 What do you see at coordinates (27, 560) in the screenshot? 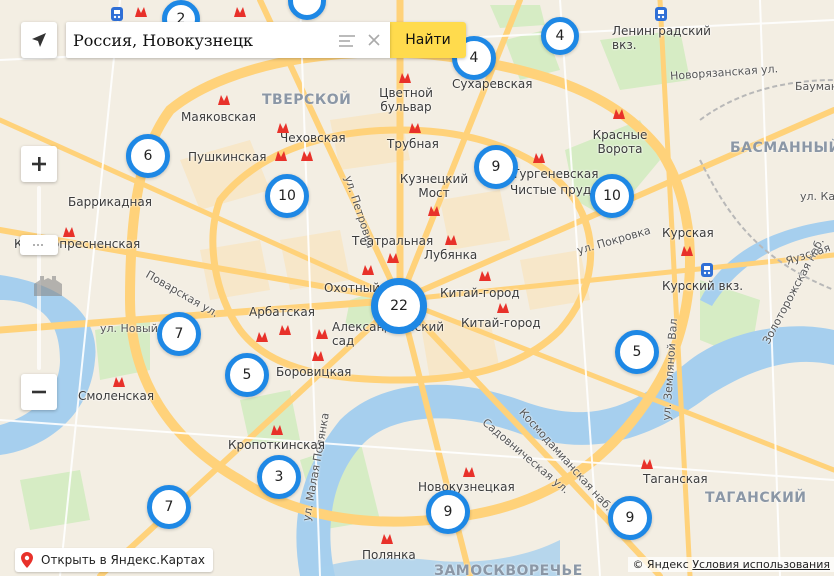
I see `map-pin-icon` at bounding box center [27, 560].